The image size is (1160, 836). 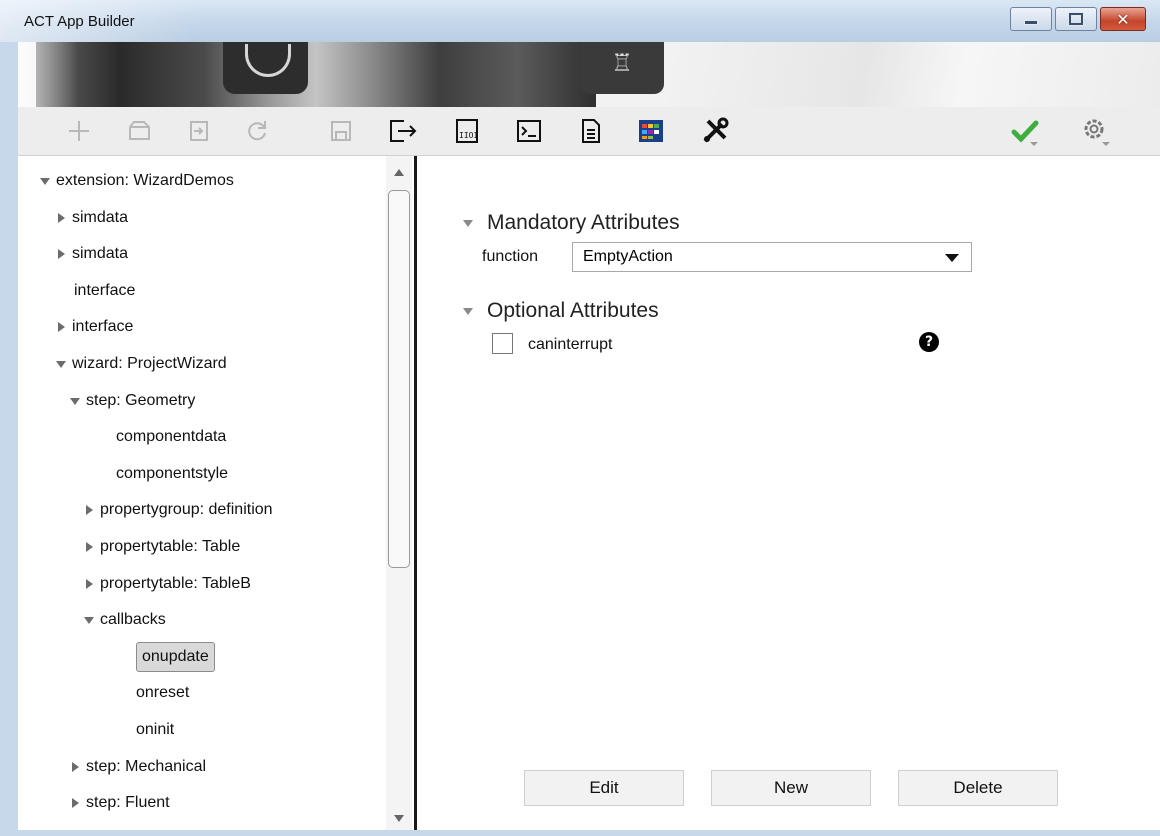 What do you see at coordinates (146, 766) in the screenshot?
I see `tree-item-label: step: Mechanical` at bounding box center [146, 766].